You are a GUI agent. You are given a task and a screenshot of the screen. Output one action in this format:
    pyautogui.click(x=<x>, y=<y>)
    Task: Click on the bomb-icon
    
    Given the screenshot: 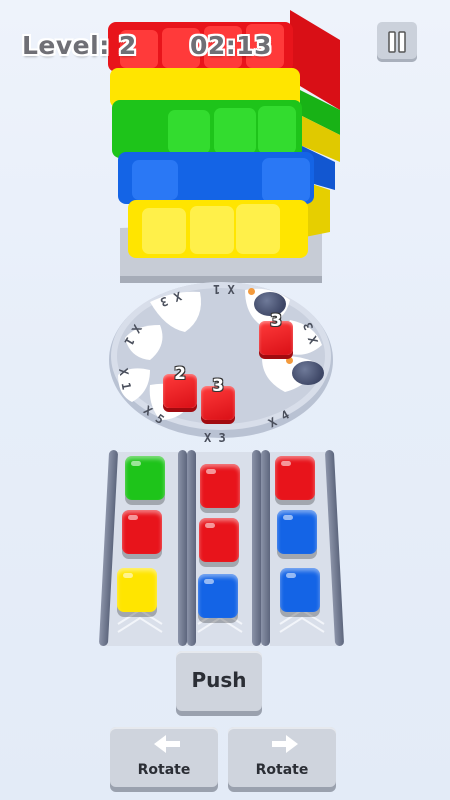 What is the action you would take?
    pyautogui.click(x=305, y=371)
    